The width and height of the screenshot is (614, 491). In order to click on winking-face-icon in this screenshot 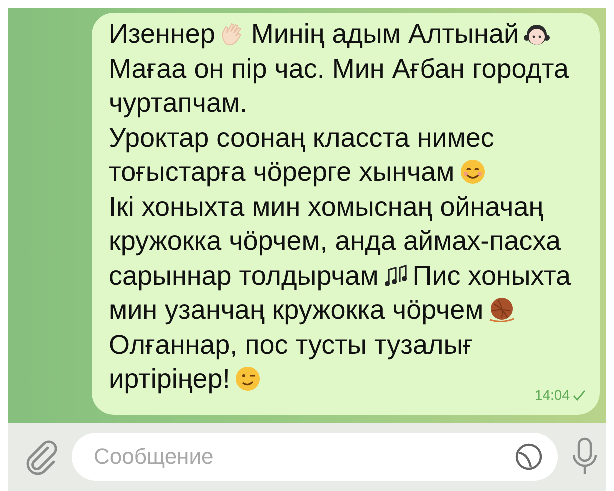, I will do `click(248, 379)`.